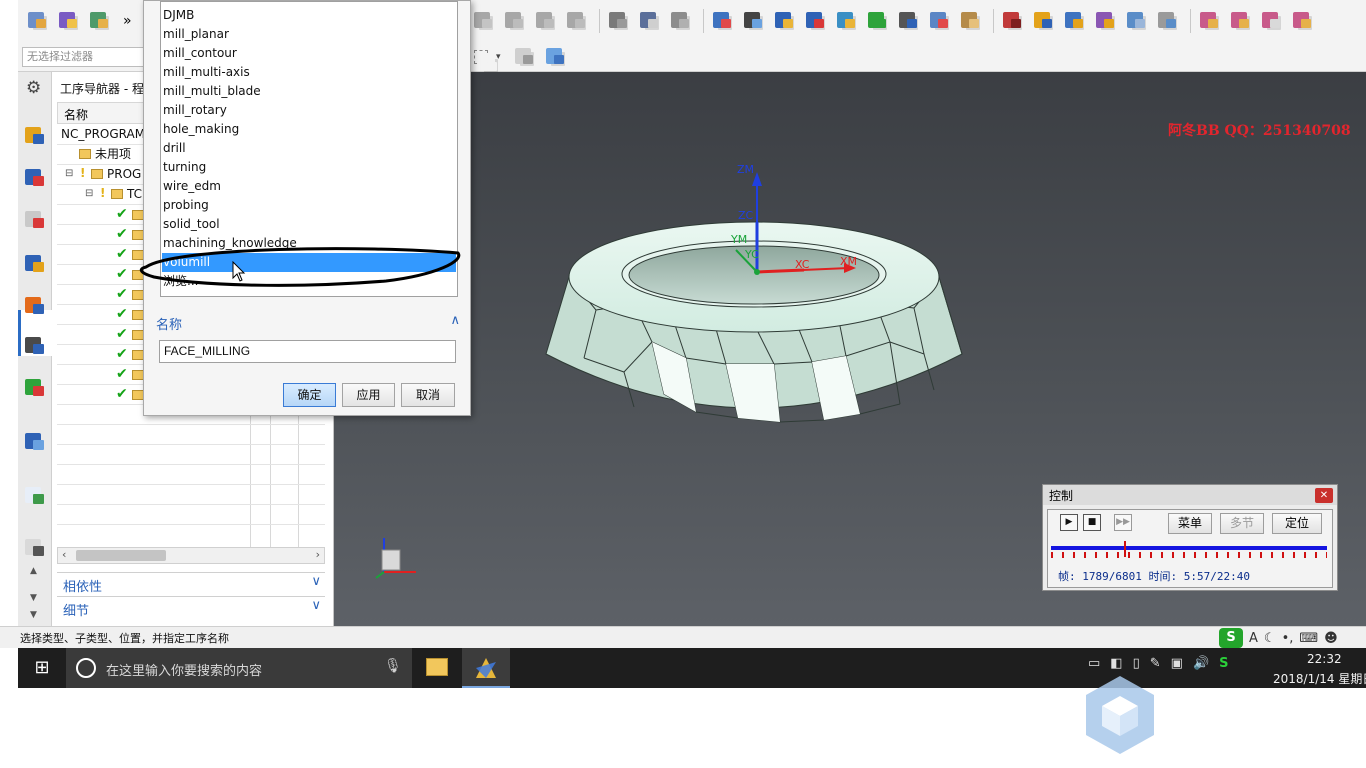 Image resolution: width=1366 pixels, height=768 pixels. I want to click on web-browser-icon, so click(35, 496).